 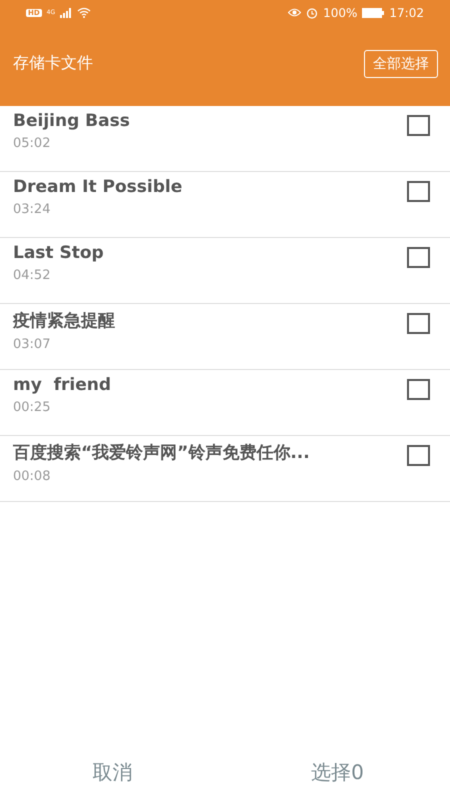 What do you see at coordinates (337, 771) in the screenshot?
I see `confirm-button: 选择0` at bounding box center [337, 771].